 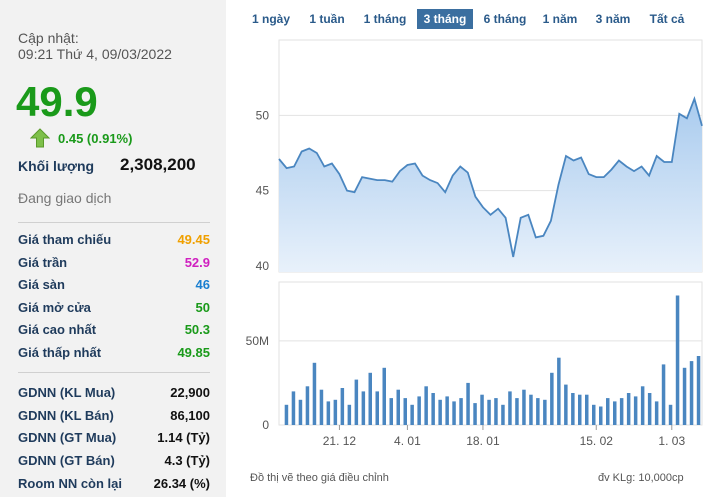 I want to click on row-value: 50.3, so click(x=197, y=329).